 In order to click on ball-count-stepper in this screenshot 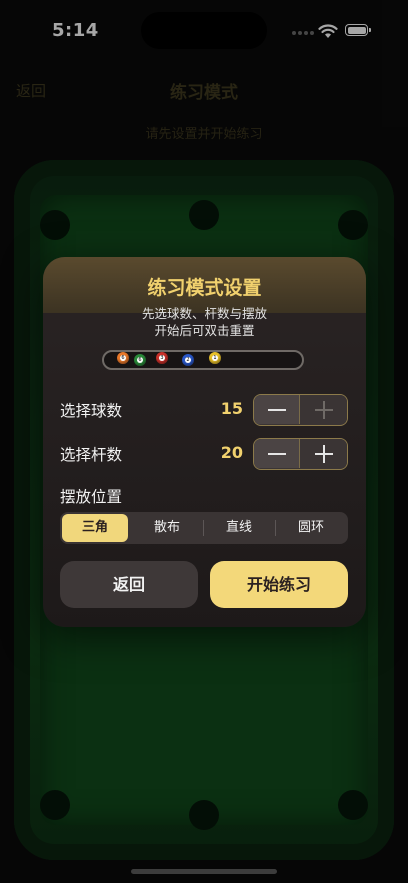, I will do `click(300, 410)`.